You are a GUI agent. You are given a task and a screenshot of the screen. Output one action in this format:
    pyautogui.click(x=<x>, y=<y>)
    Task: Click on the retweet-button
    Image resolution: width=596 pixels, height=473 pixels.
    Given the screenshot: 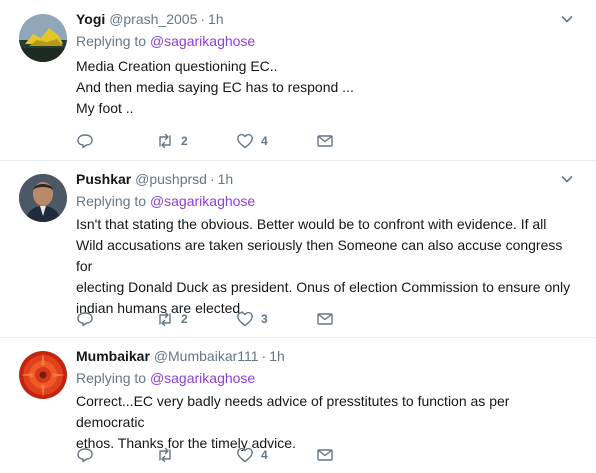 What is the action you would take?
    pyautogui.click(x=168, y=455)
    